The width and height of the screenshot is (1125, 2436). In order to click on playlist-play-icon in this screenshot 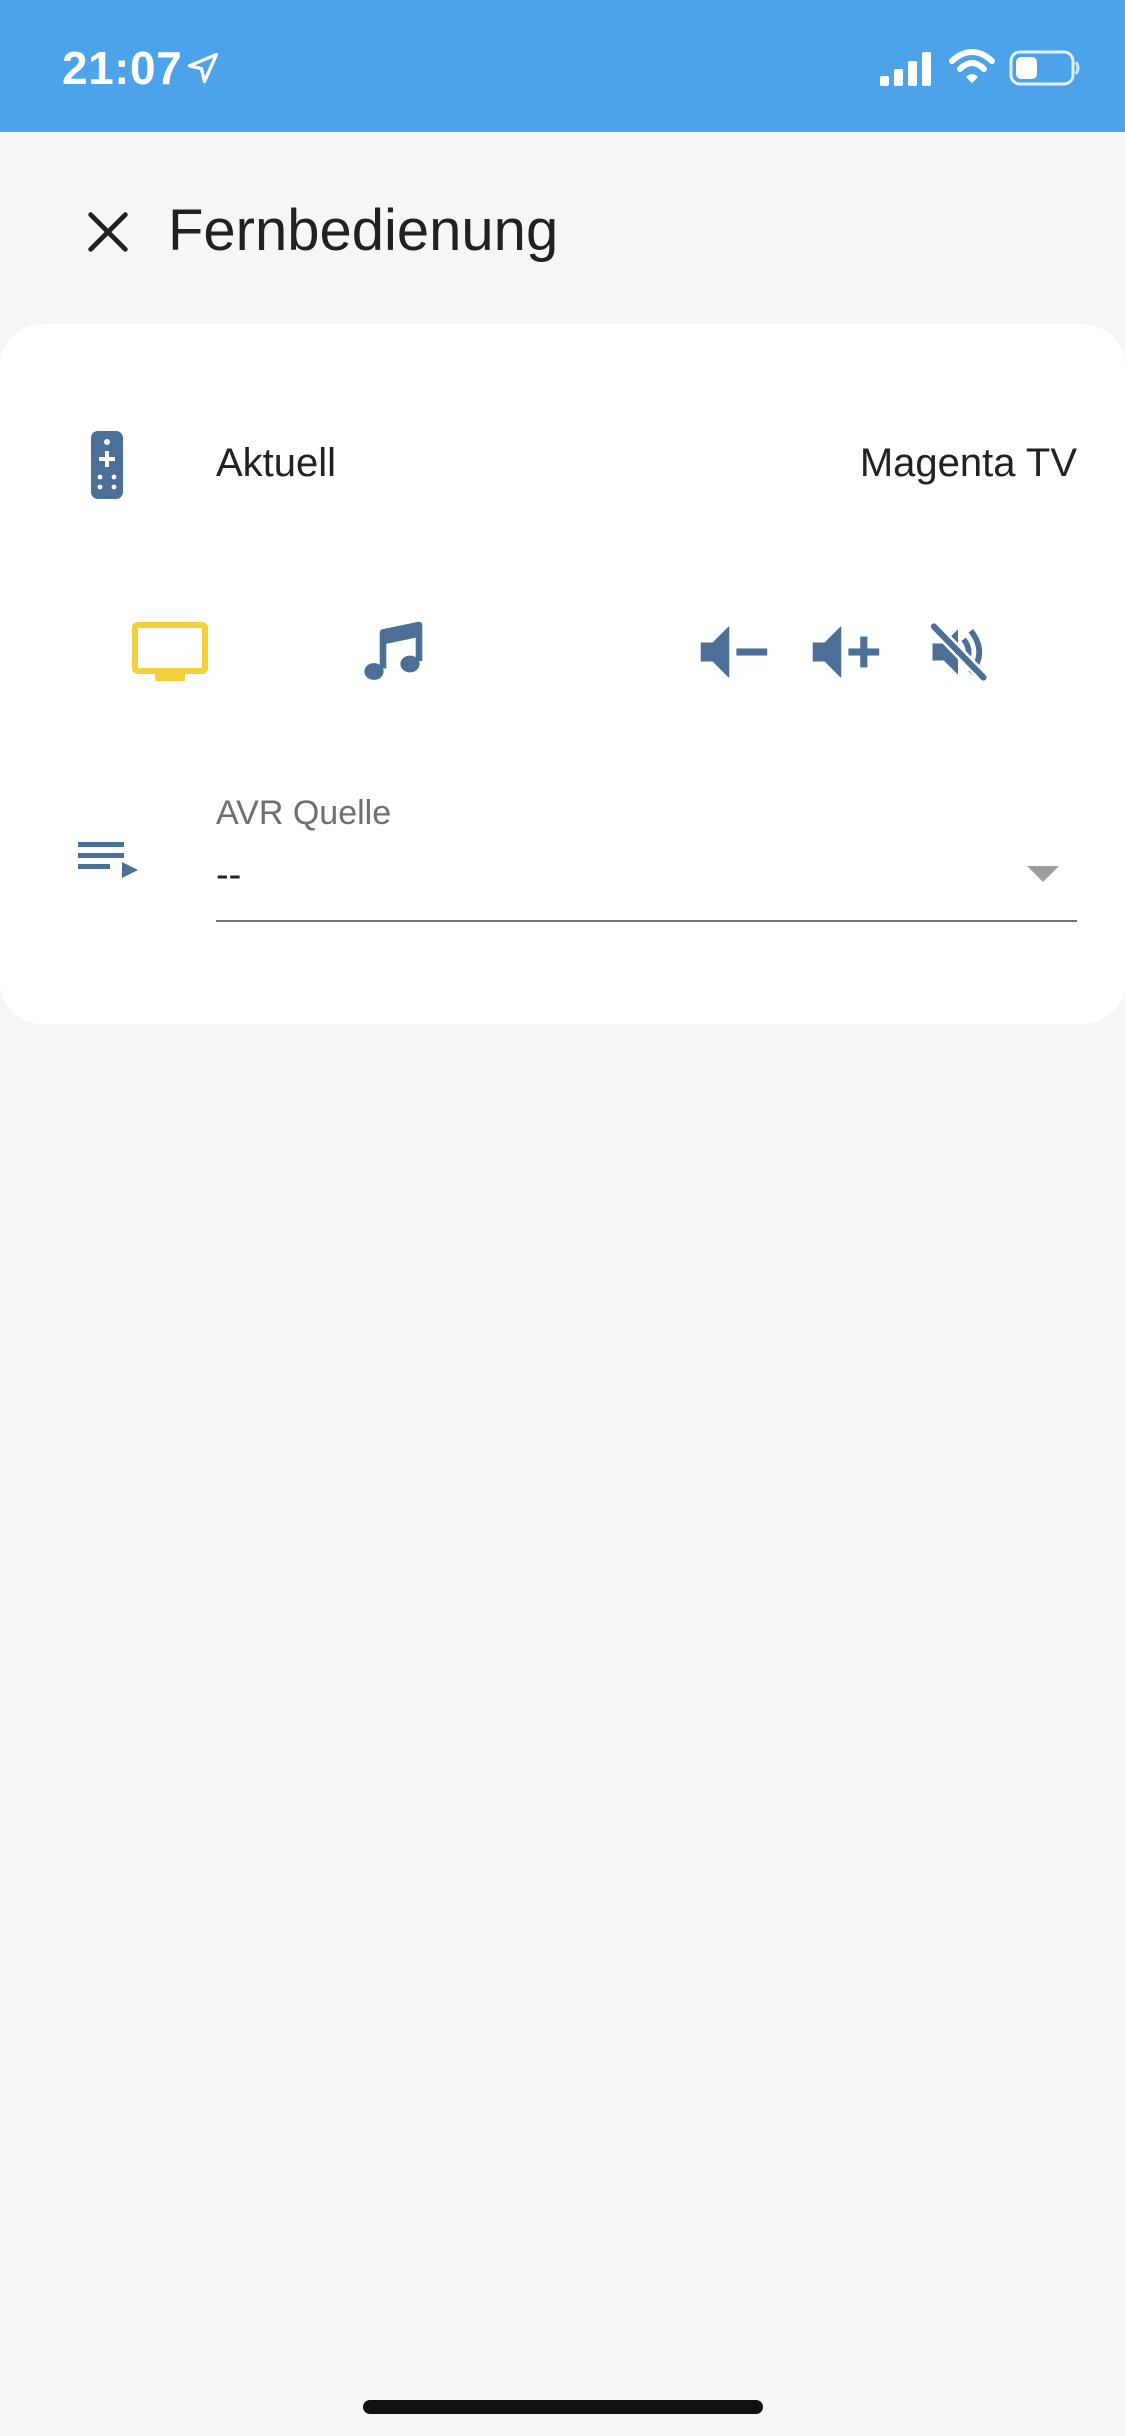, I will do `click(108, 860)`.